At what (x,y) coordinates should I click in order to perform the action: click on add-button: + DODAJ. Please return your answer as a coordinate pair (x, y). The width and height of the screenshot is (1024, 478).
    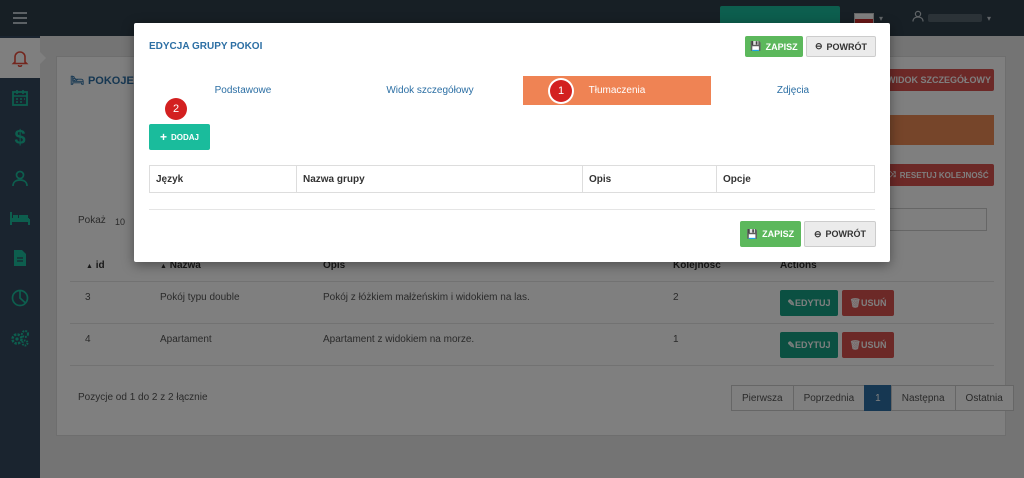
    Looking at the image, I should click on (179, 137).